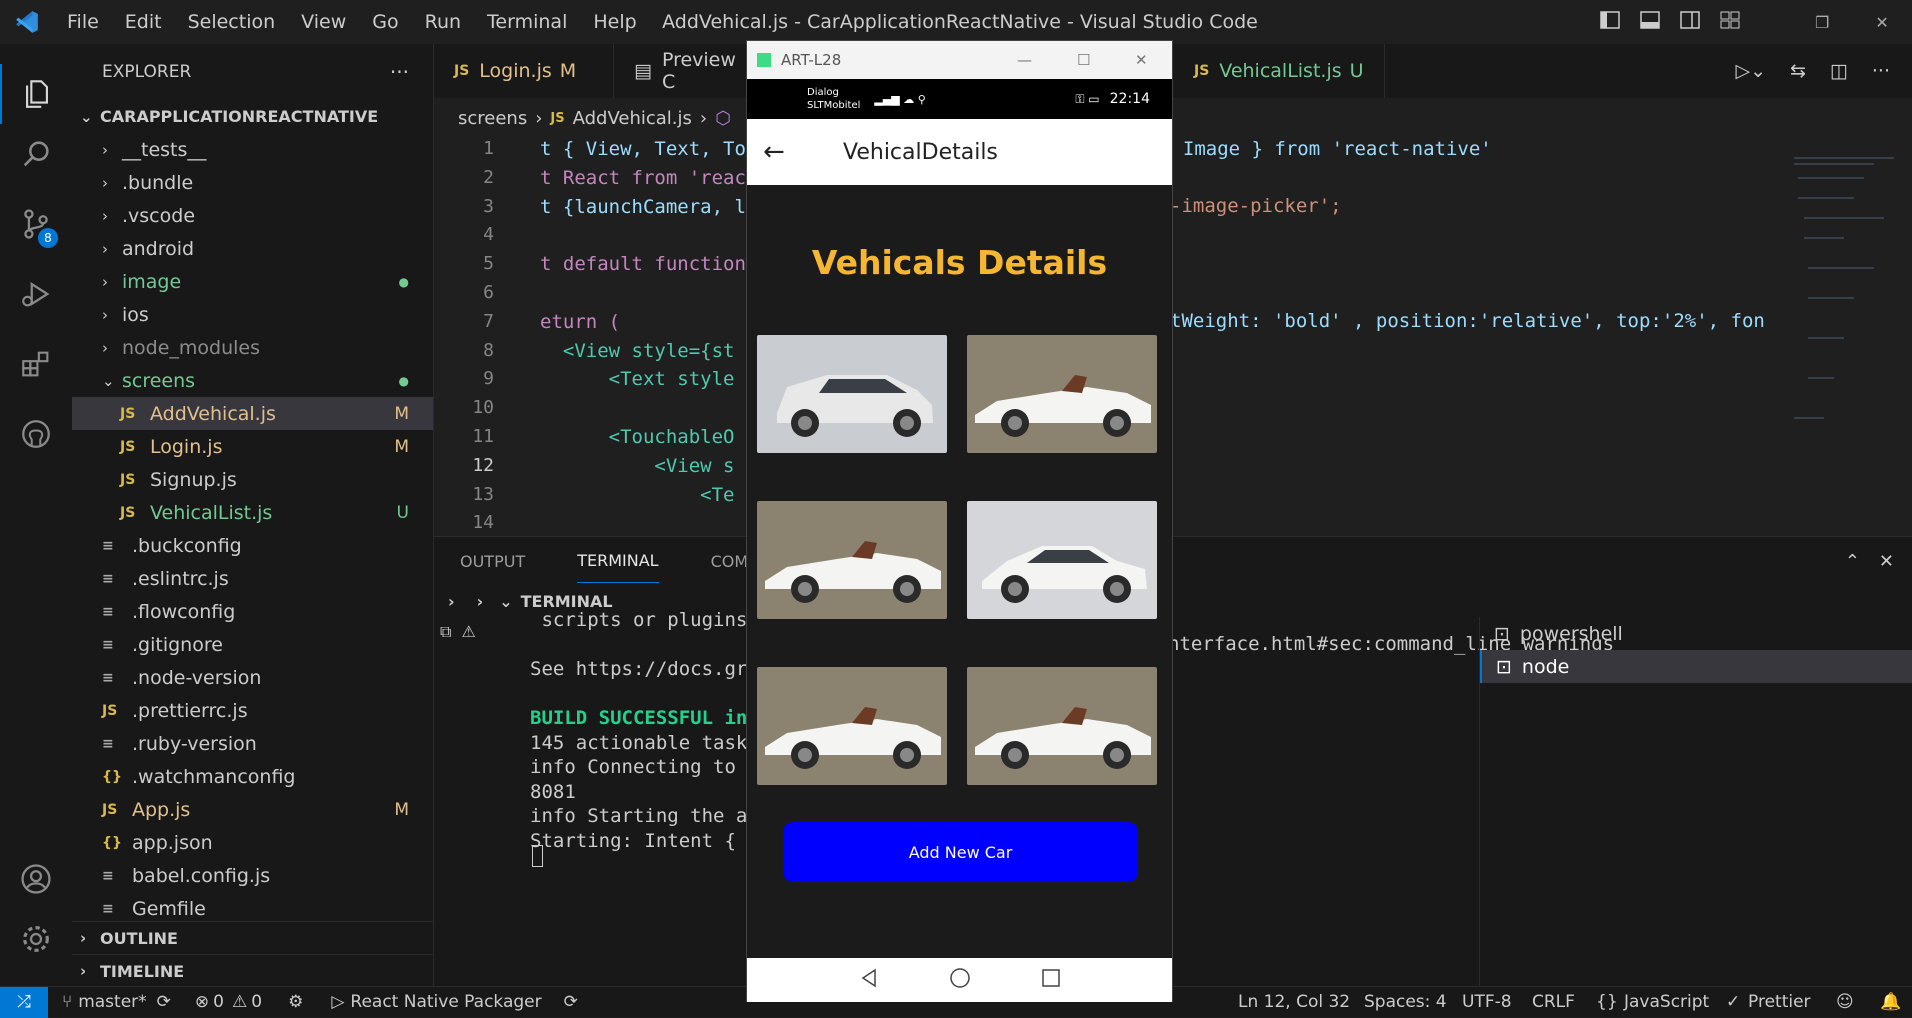  Describe the element at coordinates (492, 561) in the screenshot. I see `tab-output: OUTPUT` at that location.